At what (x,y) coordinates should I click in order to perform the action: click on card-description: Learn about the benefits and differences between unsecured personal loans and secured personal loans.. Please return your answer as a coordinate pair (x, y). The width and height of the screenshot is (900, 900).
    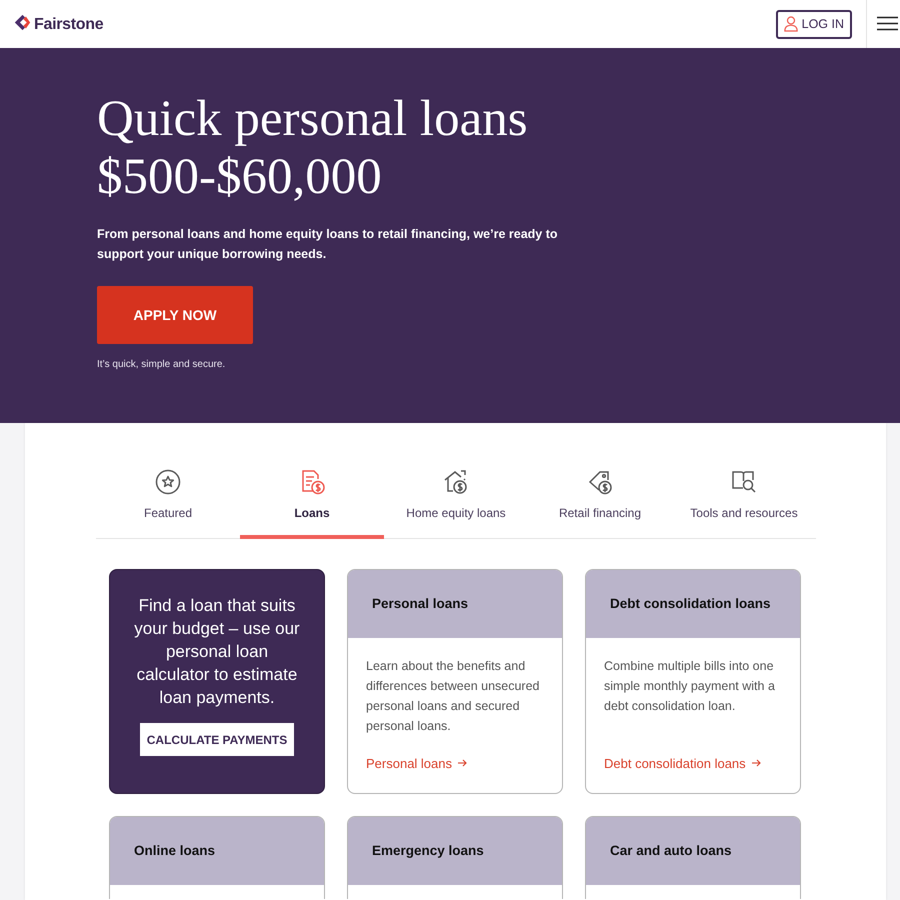
    Looking at the image, I should click on (453, 696).